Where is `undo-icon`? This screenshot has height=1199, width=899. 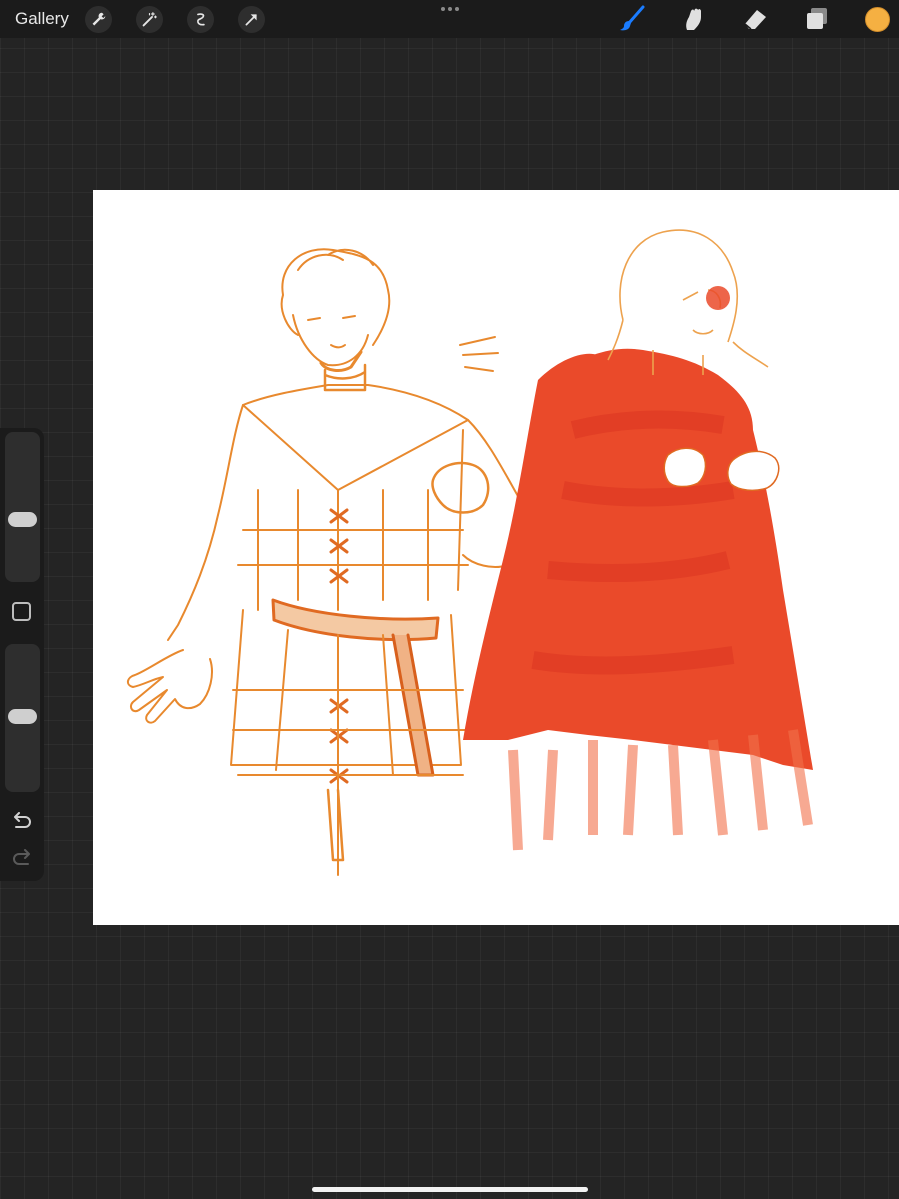
undo-icon is located at coordinates (22, 822).